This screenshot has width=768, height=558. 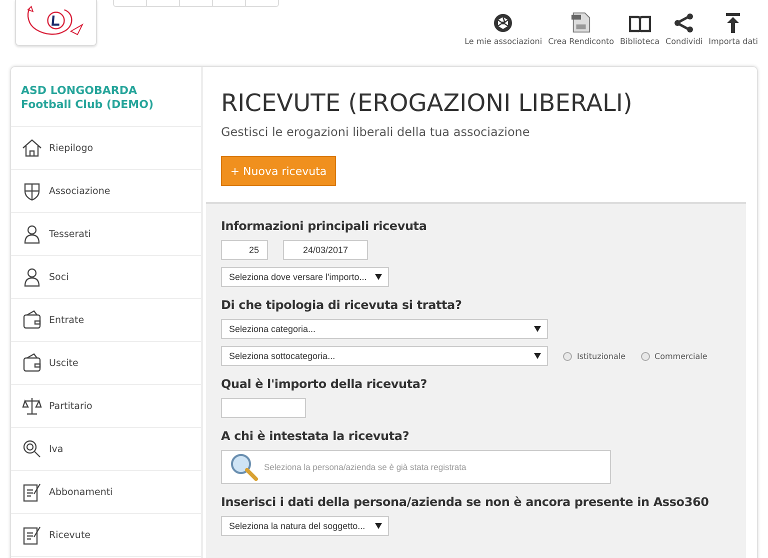 What do you see at coordinates (106, 148) in the screenshot?
I see `sidebar-item: Riepilogo` at bounding box center [106, 148].